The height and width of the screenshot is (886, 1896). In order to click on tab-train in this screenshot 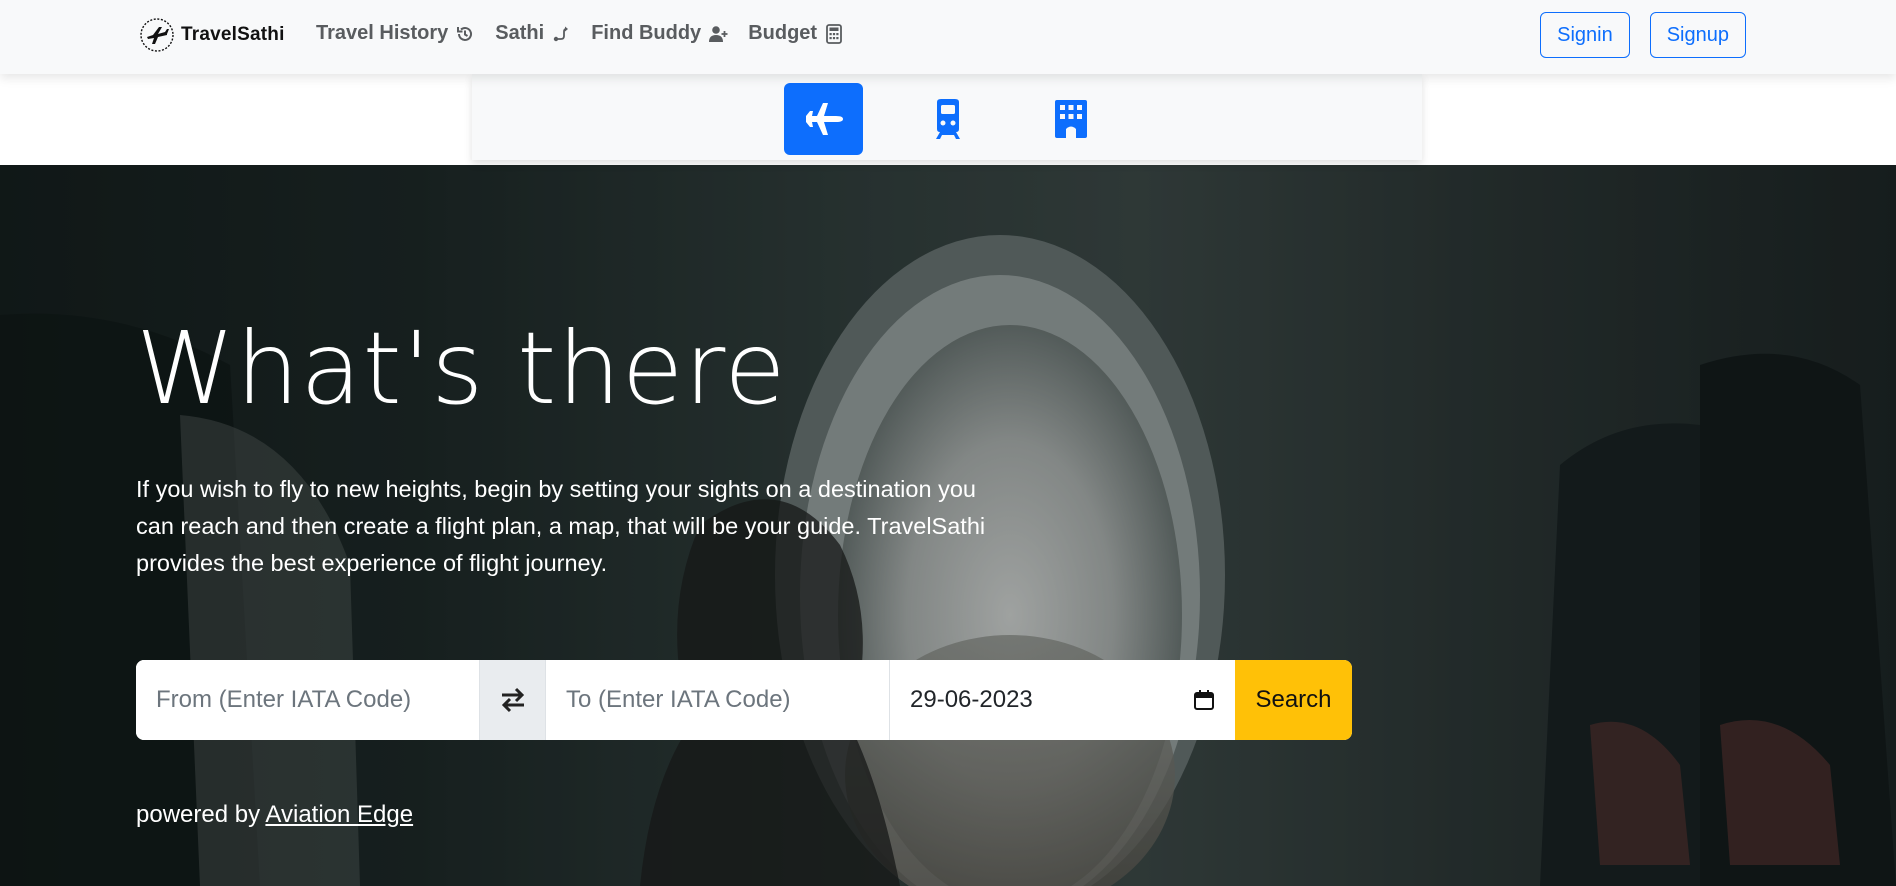, I will do `click(947, 119)`.